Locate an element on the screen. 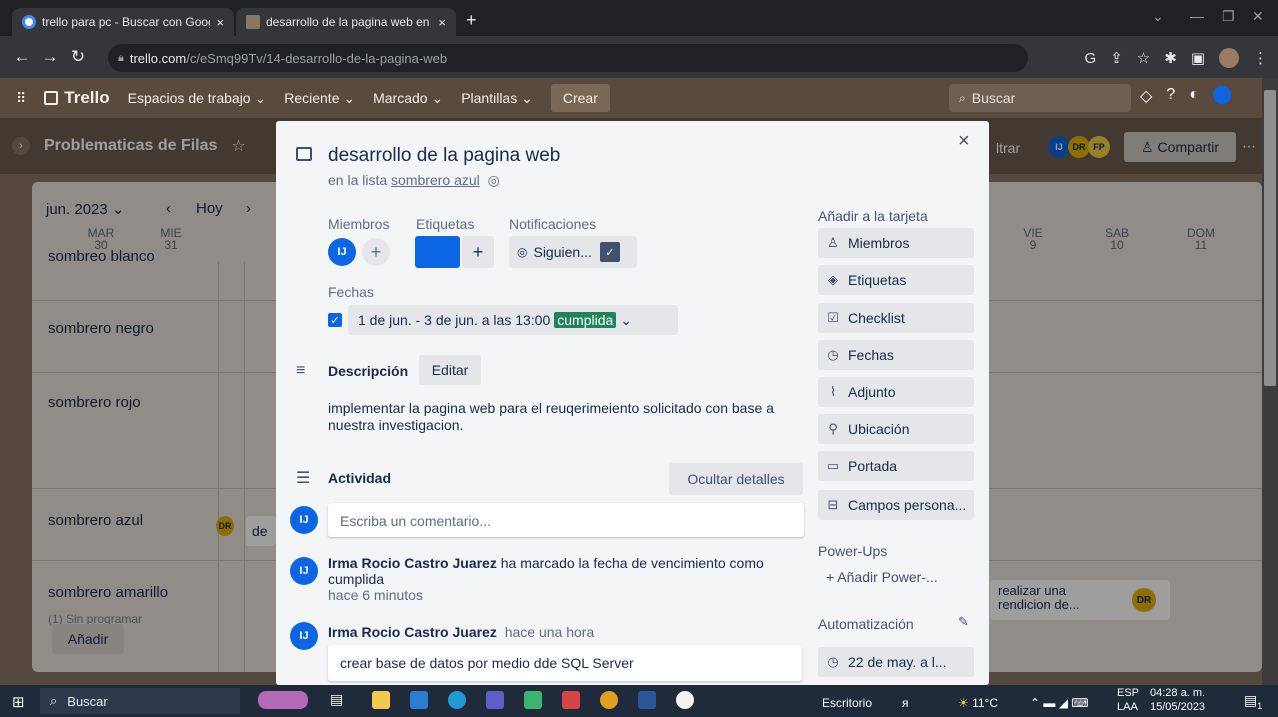 The image size is (1278, 717). attachment-button: ⌇ Adjunto is located at coordinates (896, 392).